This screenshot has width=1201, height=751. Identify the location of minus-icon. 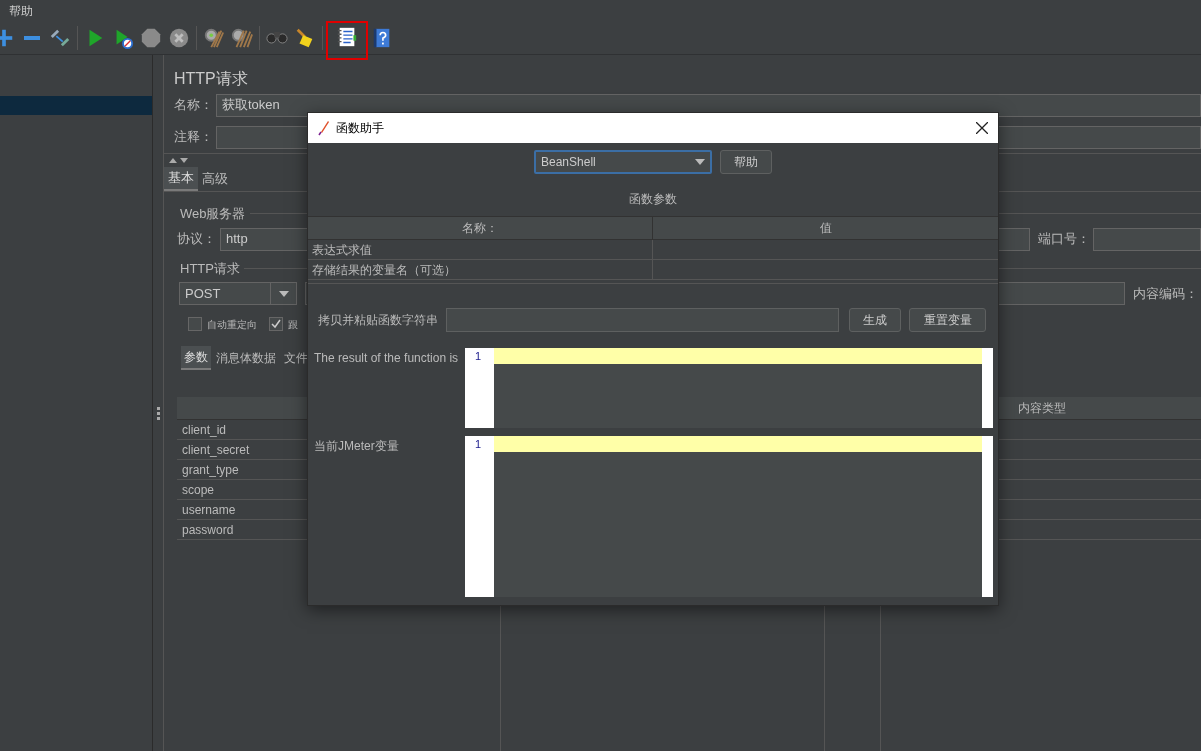
(32, 37).